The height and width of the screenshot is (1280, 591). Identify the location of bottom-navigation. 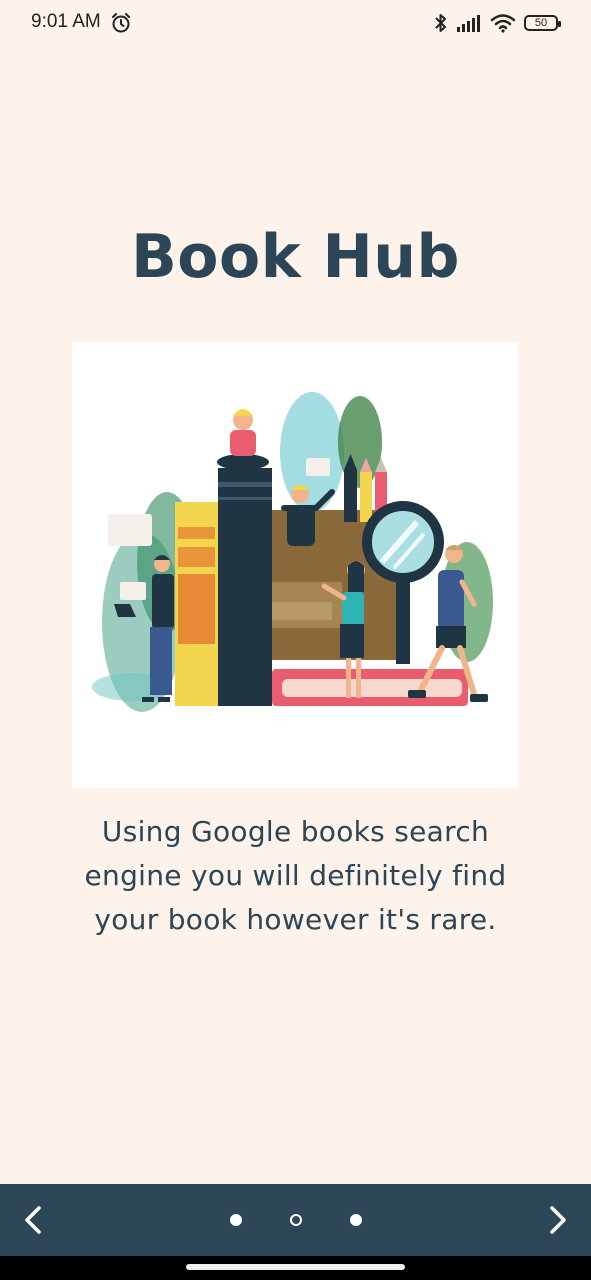
(295, 1220).